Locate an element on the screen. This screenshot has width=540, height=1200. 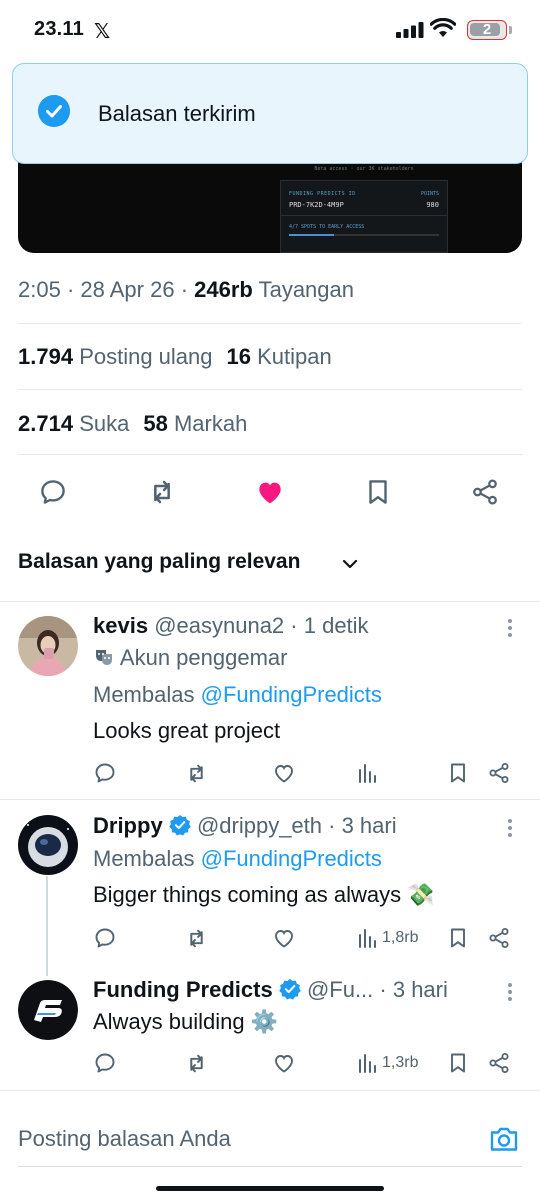
author-handle: @easynuna2 is located at coordinates (219, 625).